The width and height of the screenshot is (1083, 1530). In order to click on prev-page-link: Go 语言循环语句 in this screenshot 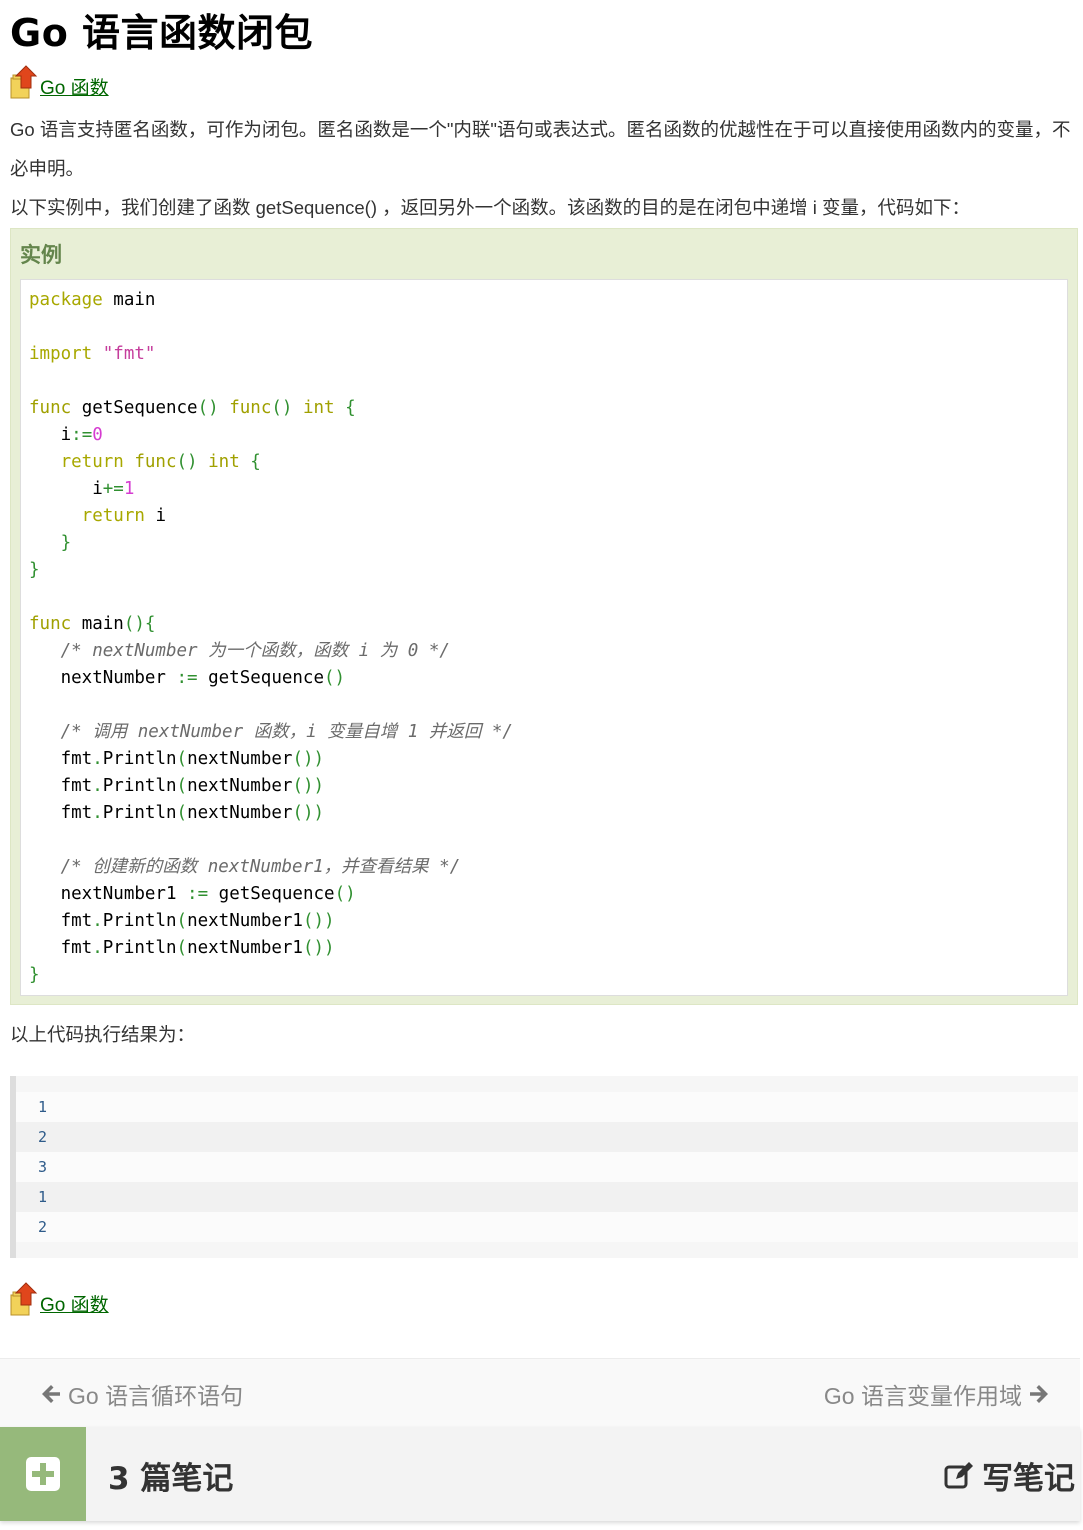, I will do `click(141, 1394)`.